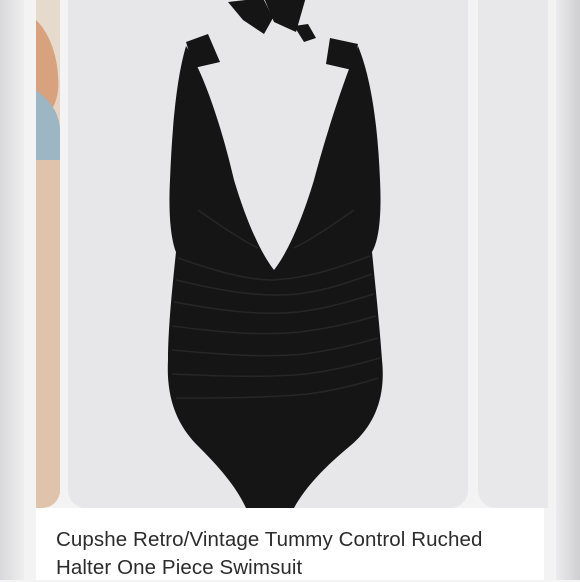 This screenshot has height=582, width=580. Describe the element at coordinates (568, 290) in the screenshot. I see `right-screen-edge` at that location.